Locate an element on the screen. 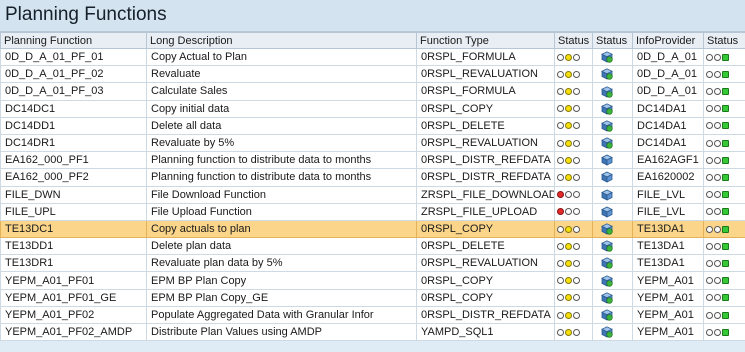 The image size is (745, 352). planning-function-cell: TE13DC1 is located at coordinates (73, 229).